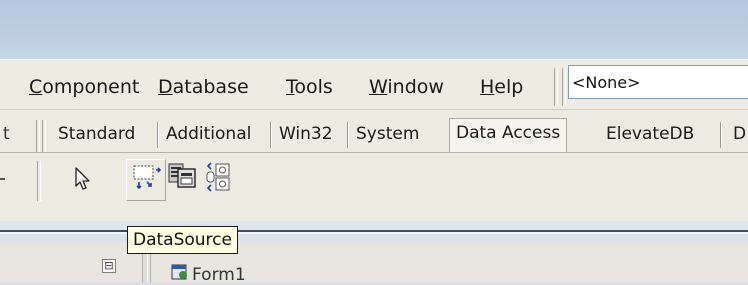 Image resolution: width=748 pixels, height=285 pixels. Describe the element at coordinates (208, 134) in the screenshot. I see `tab-additional: Additional` at that location.